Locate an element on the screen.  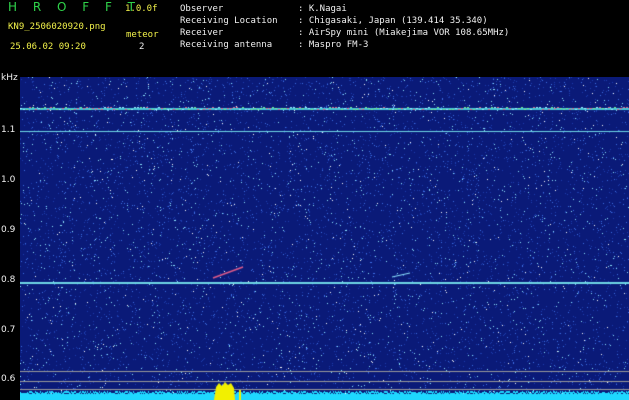
y-tick-1.0: 1.0 is located at coordinates (8, 180).